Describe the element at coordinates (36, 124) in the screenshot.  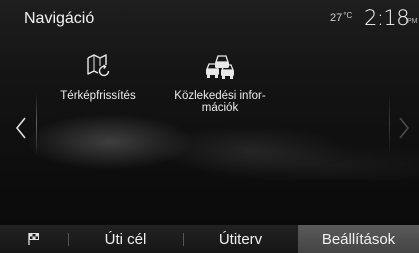
I see `left-divider` at that location.